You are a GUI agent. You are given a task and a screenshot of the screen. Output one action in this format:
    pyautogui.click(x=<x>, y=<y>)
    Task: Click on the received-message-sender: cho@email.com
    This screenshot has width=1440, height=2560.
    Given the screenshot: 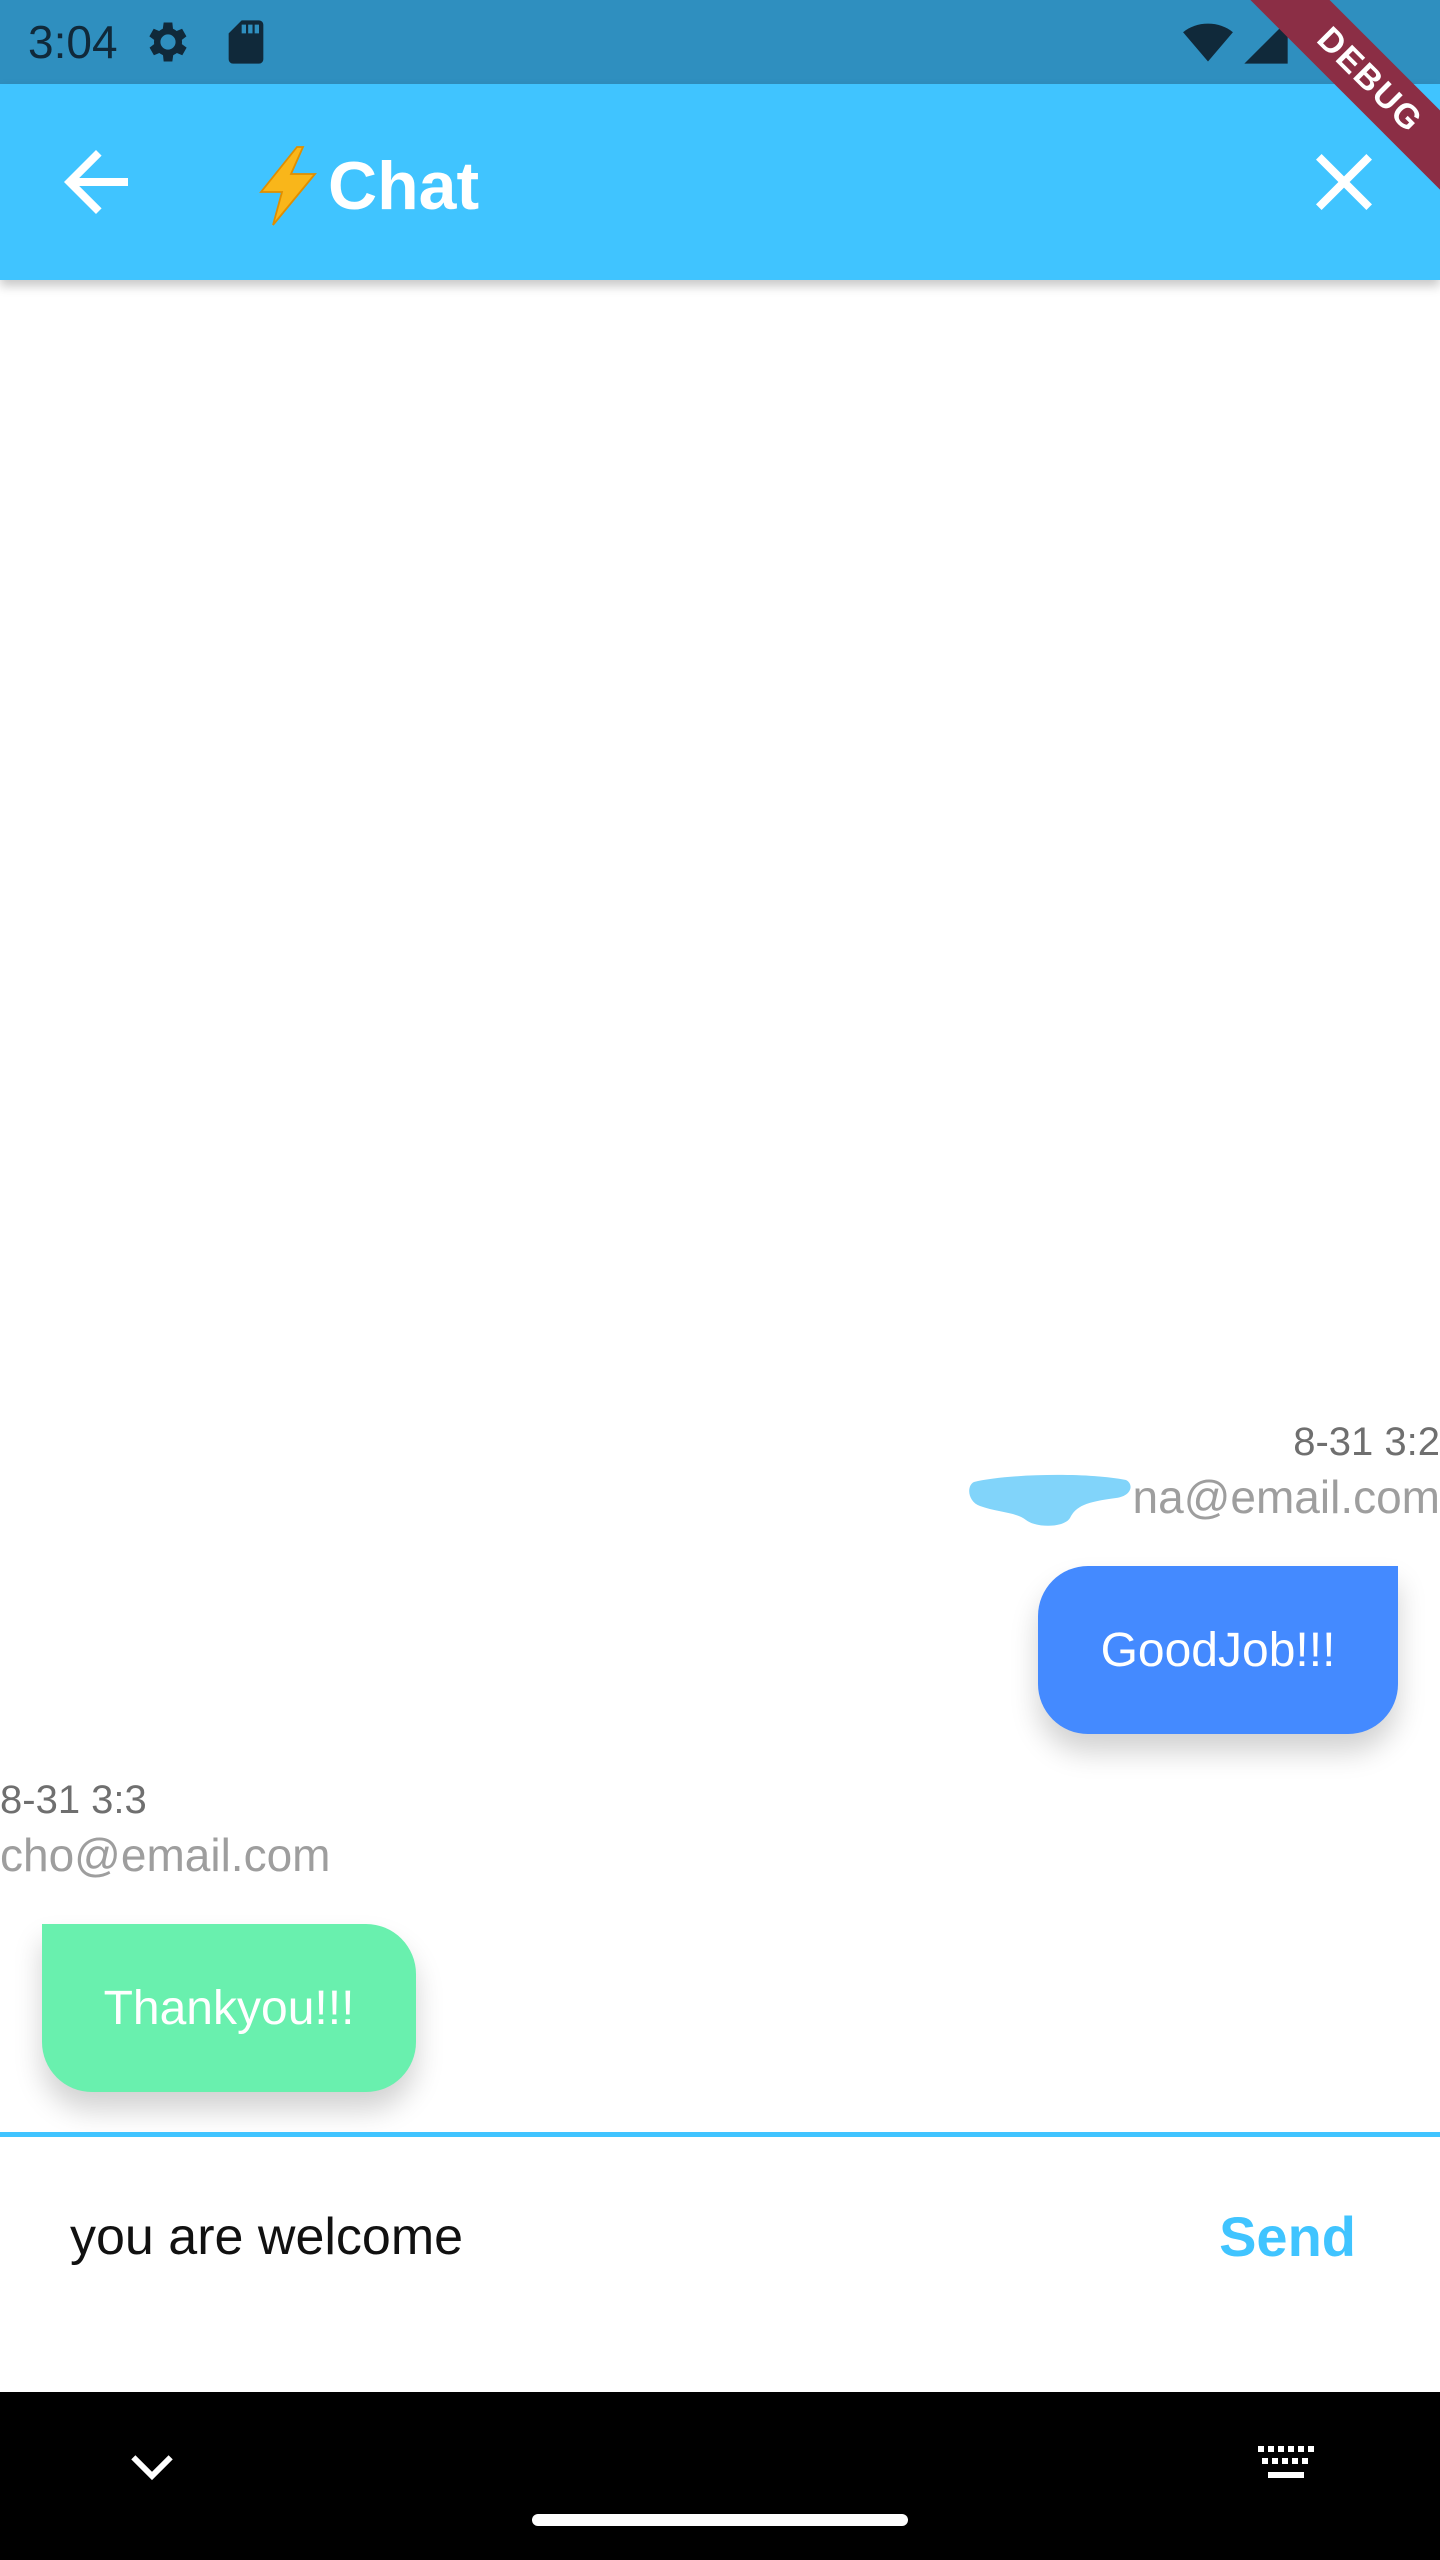 What is the action you would take?
    pyautogui.click(x=165, y=1855)
    